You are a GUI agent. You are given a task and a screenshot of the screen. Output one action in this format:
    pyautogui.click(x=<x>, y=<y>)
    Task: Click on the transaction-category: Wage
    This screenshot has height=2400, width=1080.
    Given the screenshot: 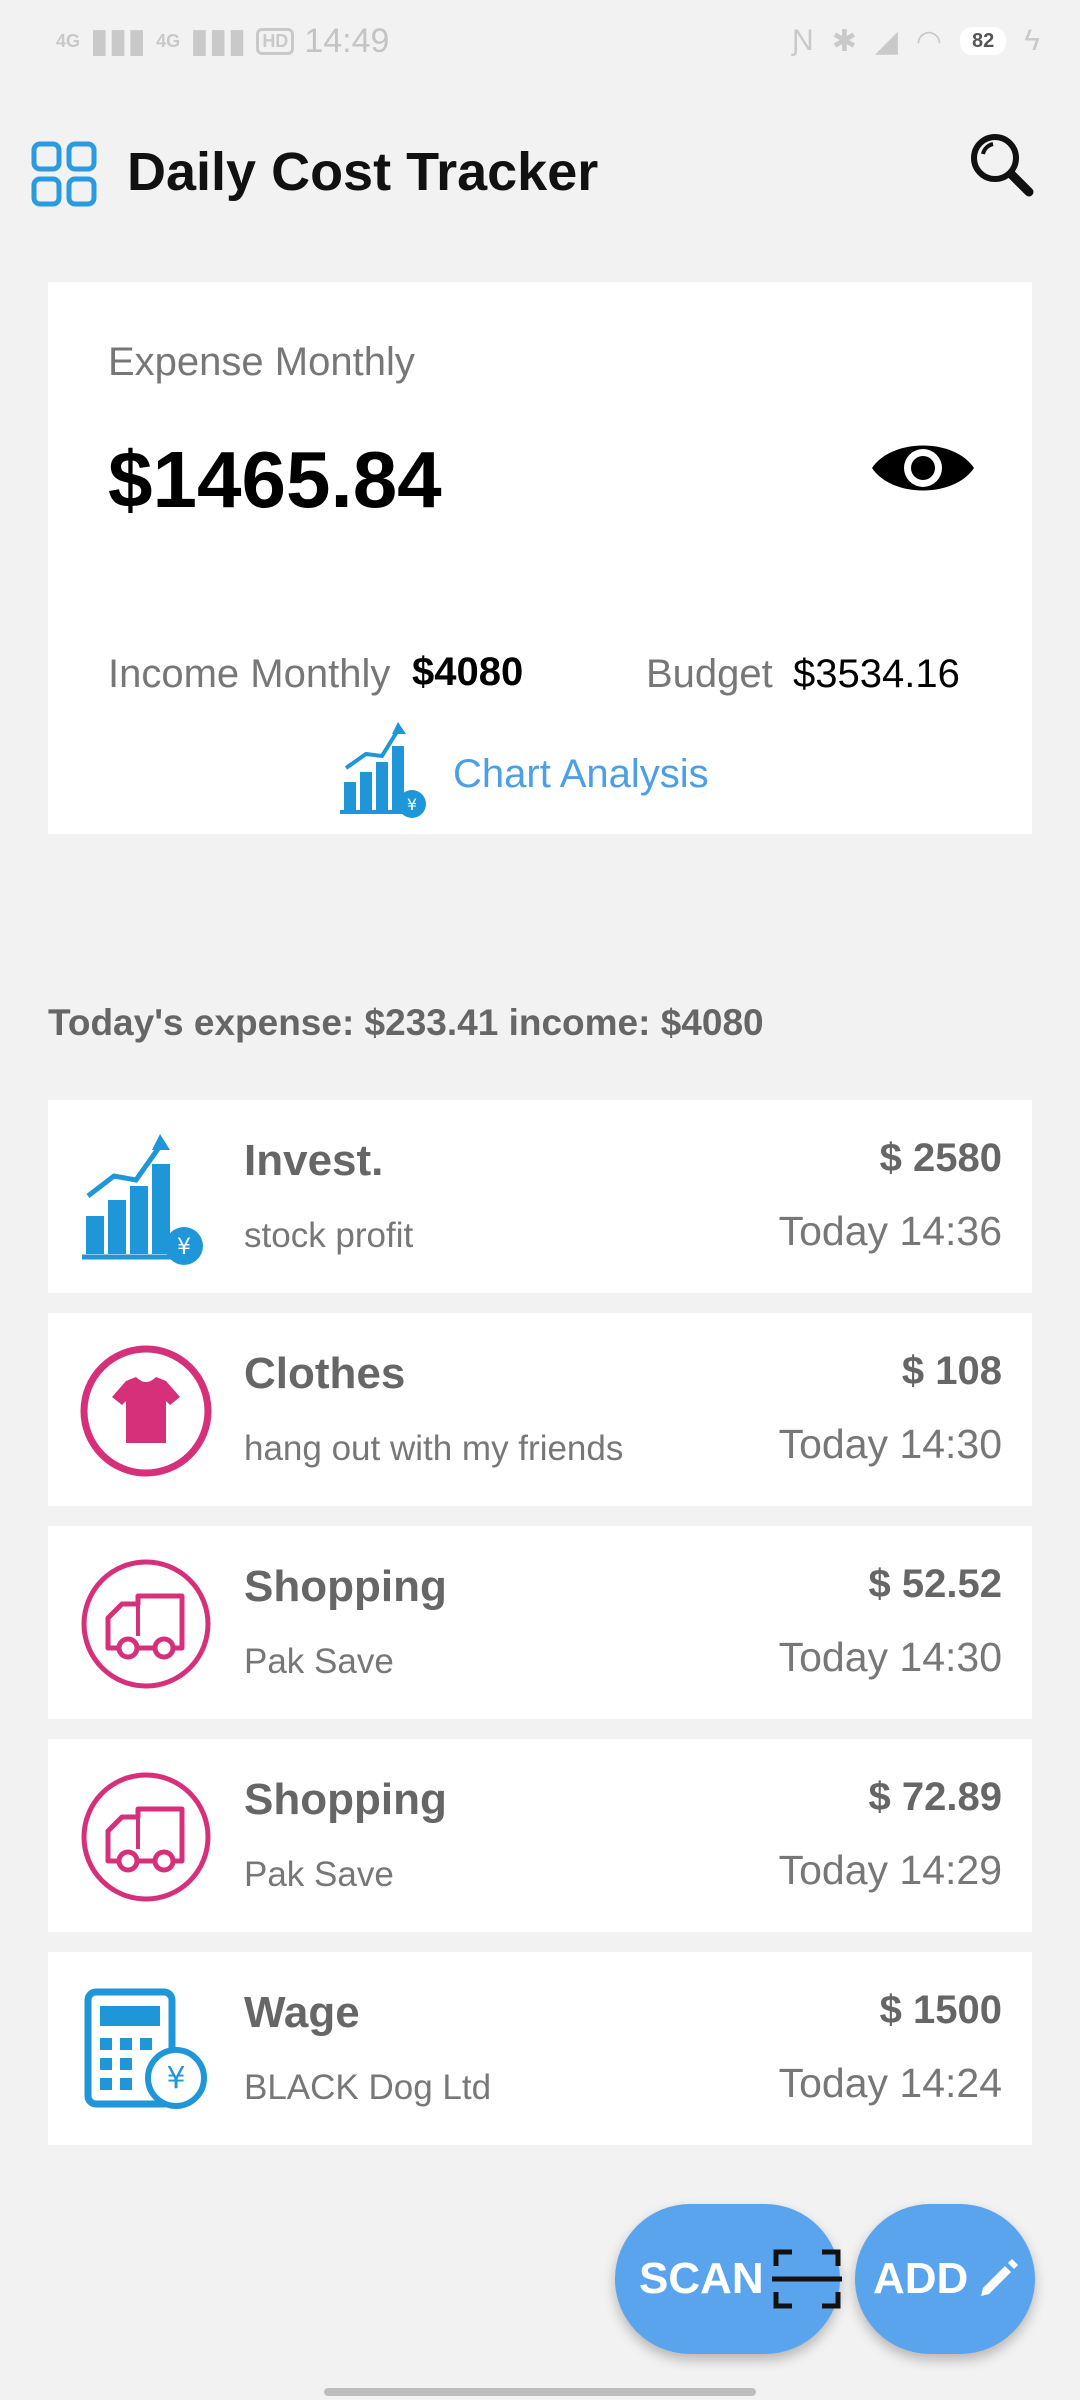 What is the action you would take?
    pyautogui.click(x=302, y=2012)
    